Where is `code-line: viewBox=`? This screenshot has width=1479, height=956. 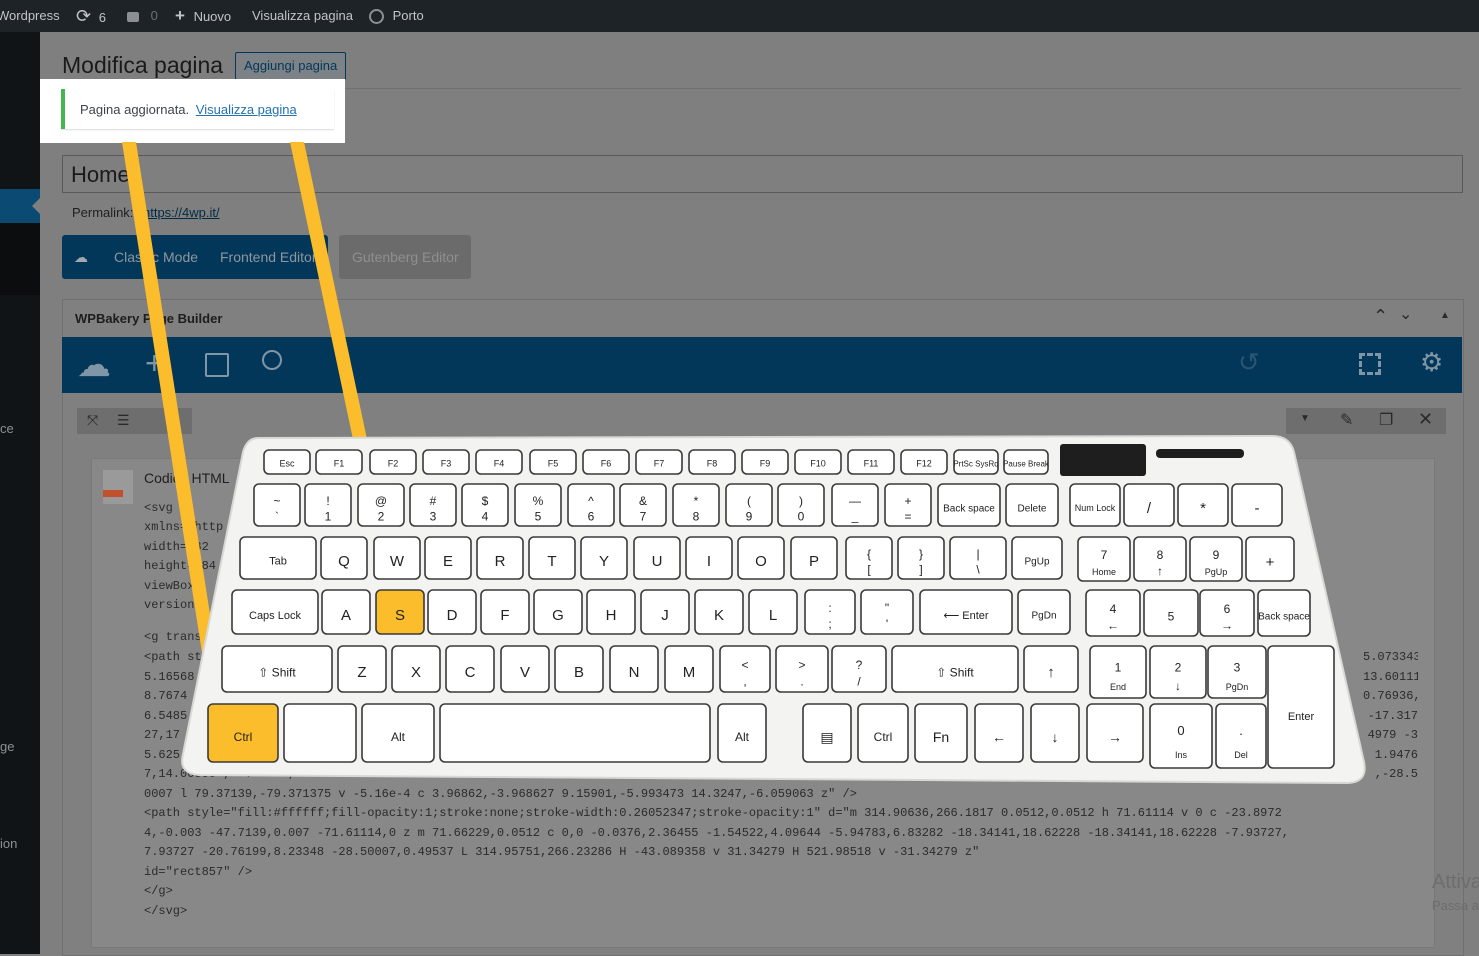
code-line: viewBox= is located at coordinates (173, 586).